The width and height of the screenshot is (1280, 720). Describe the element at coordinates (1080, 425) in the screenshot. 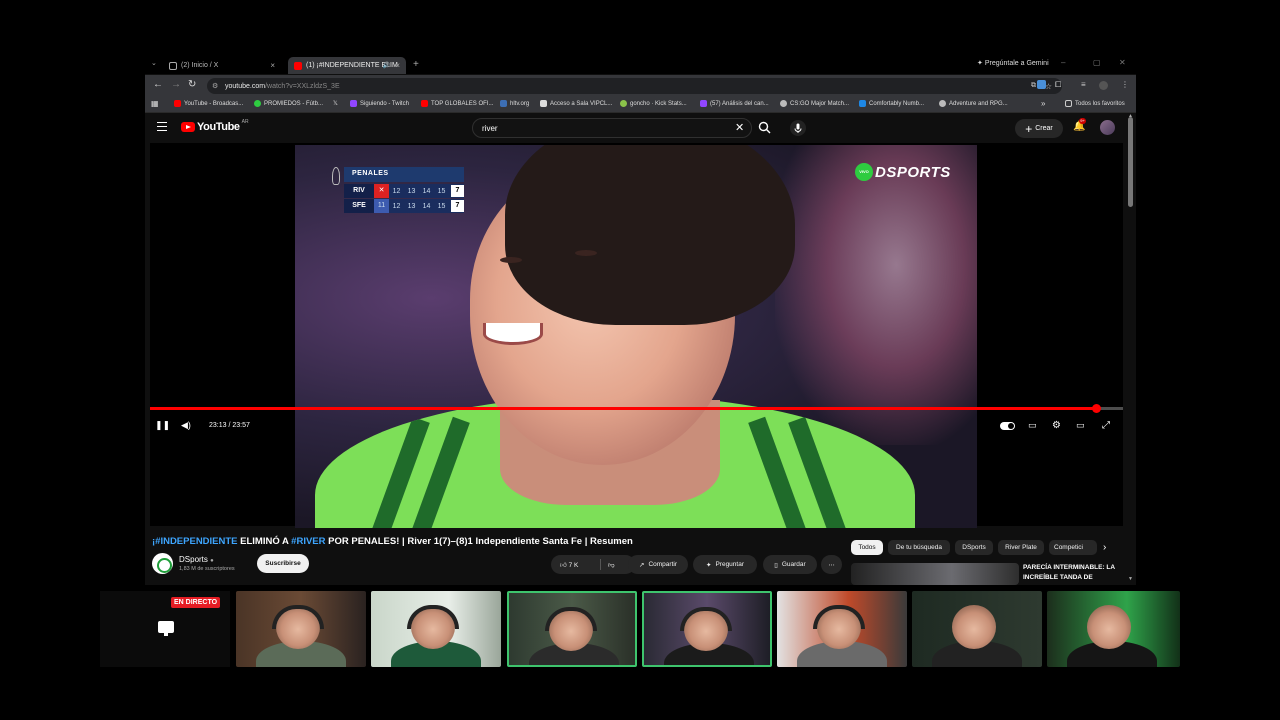

I see `theater-mode-icon: ▭` at that location.